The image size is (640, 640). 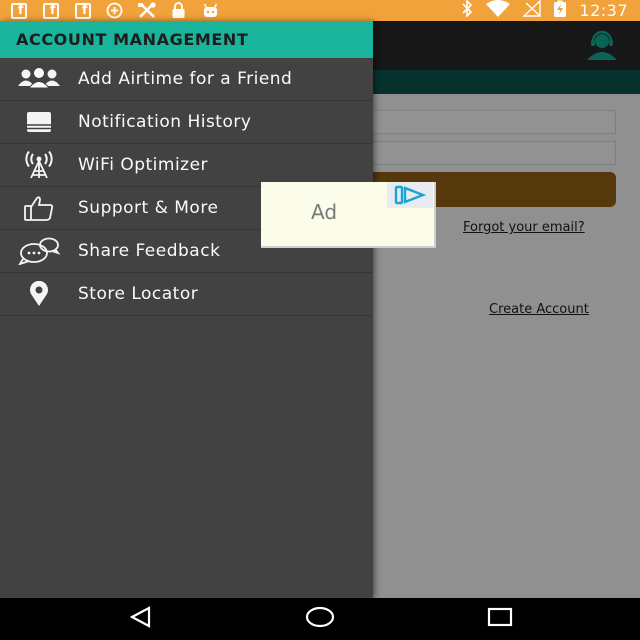 I want to click on no-signal-icon, so click(x=532, y=10).